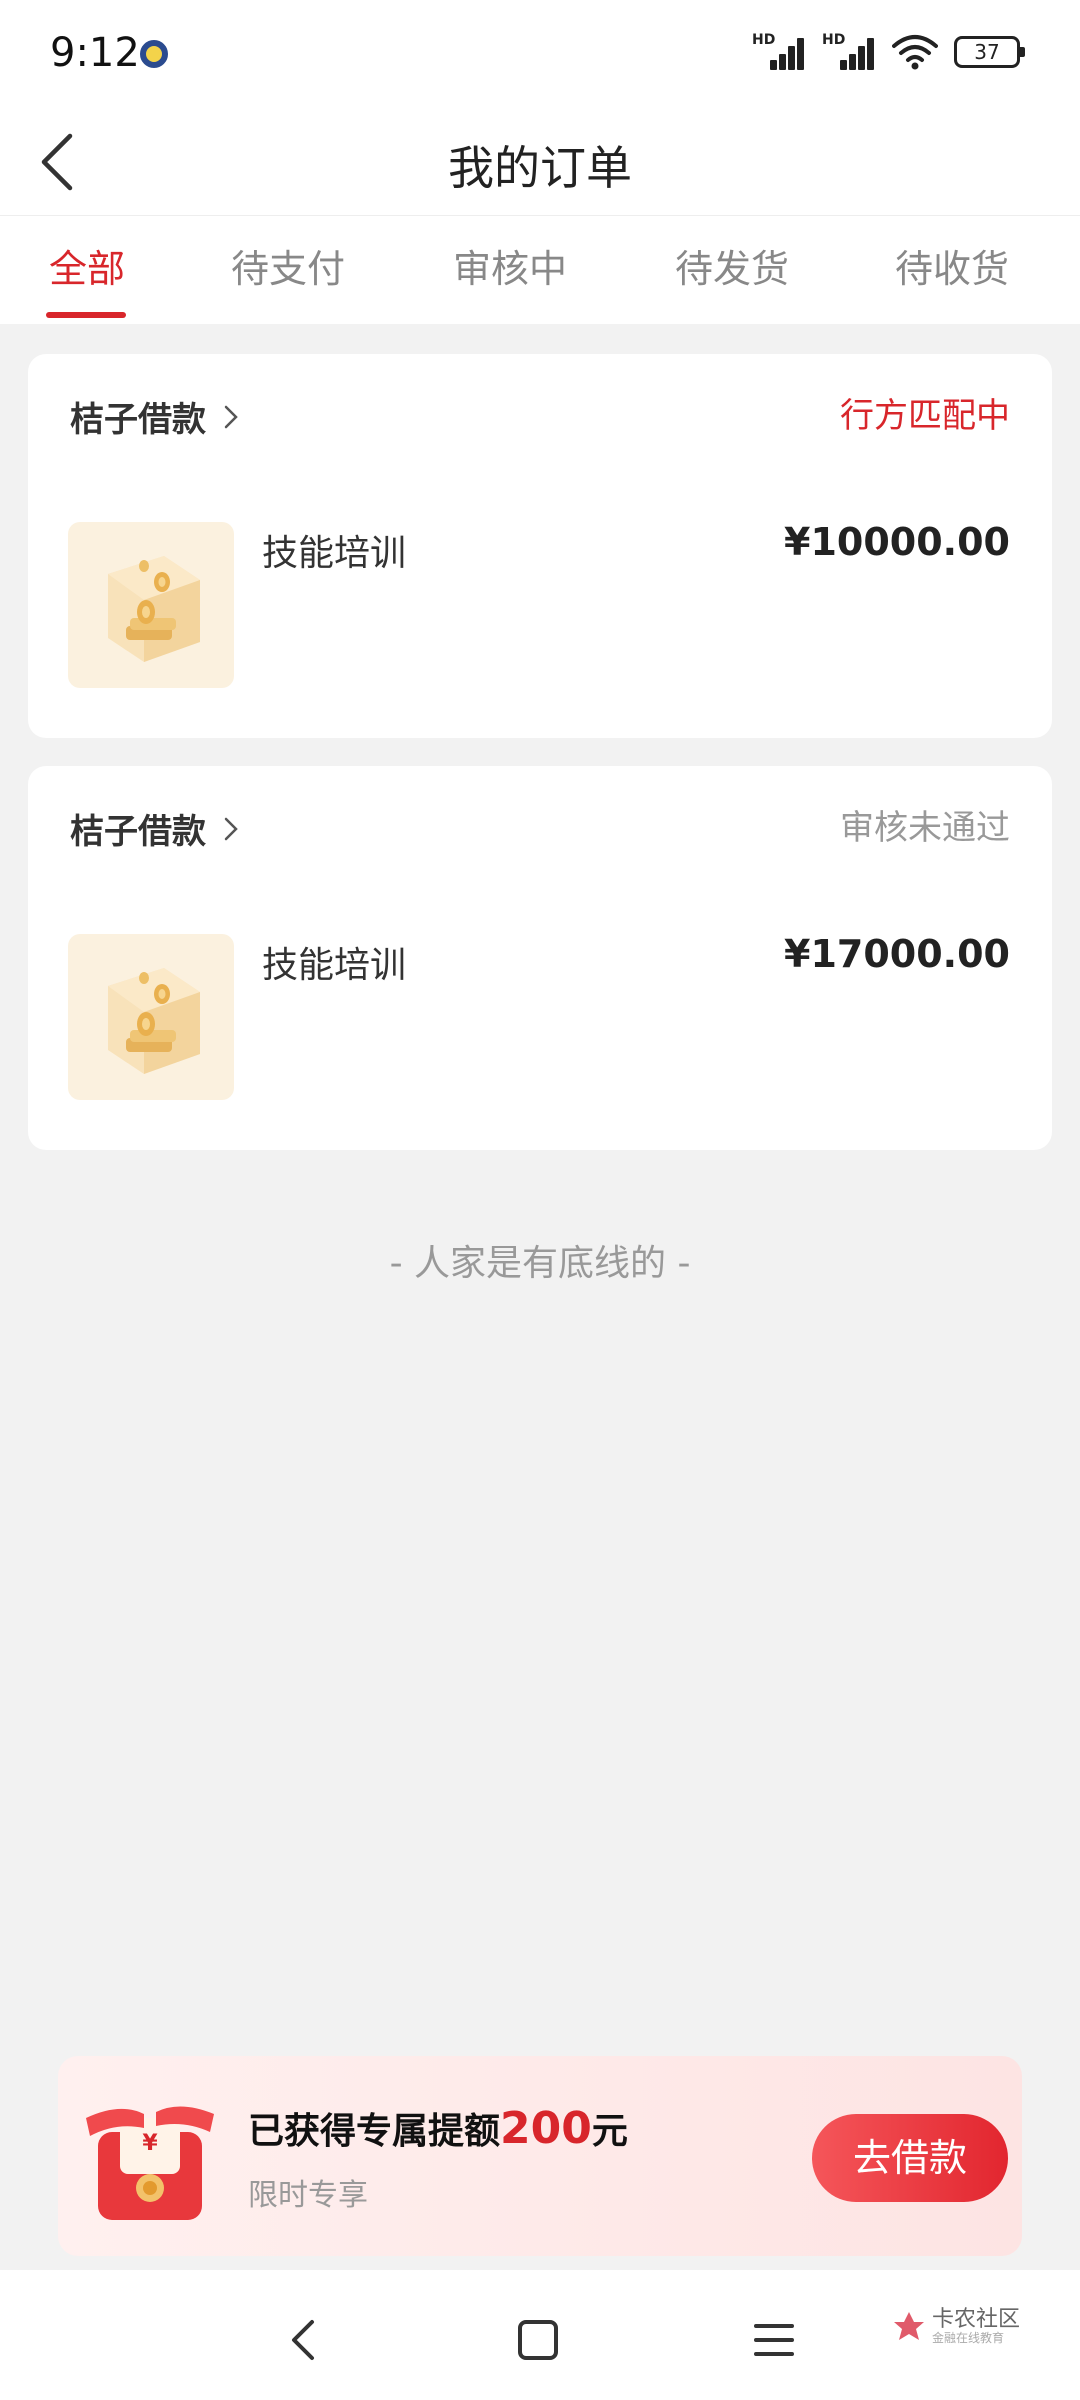  I want to click on system-nav-bar: 卡农社区 金融在线教育, so click(540, 2335).